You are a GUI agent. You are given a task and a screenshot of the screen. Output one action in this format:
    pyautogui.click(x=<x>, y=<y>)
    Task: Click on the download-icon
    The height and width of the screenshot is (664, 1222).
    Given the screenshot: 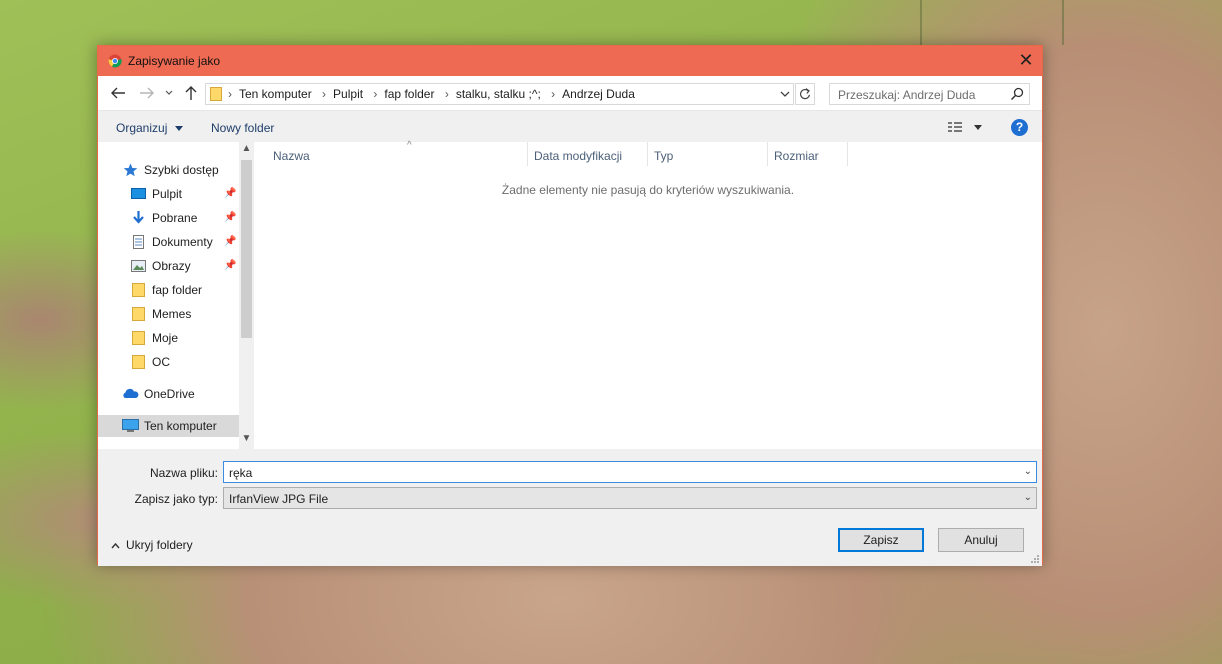 What is the action you would take?
    pyautogui.click(x=138, y=217)
    